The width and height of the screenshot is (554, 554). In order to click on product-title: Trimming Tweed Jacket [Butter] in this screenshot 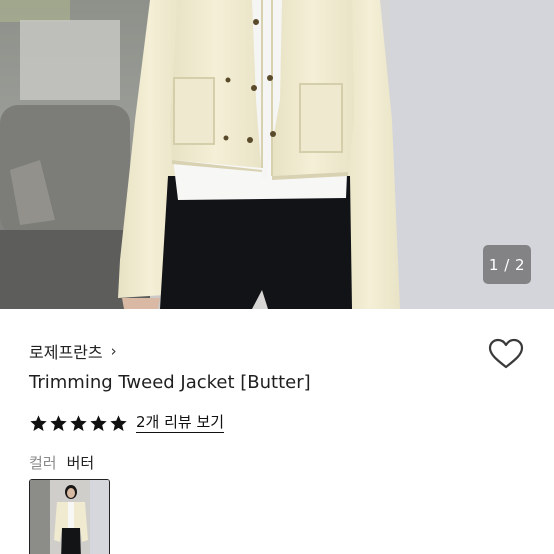, I will do `click(170, 382)`.